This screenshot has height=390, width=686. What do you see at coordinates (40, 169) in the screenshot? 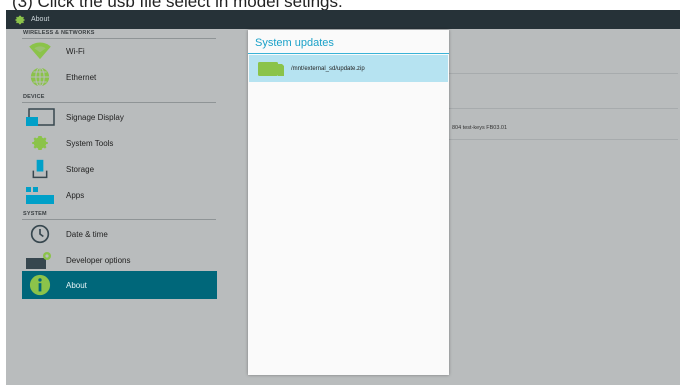
I see `storage-icon` at bounding box center [40, 169].